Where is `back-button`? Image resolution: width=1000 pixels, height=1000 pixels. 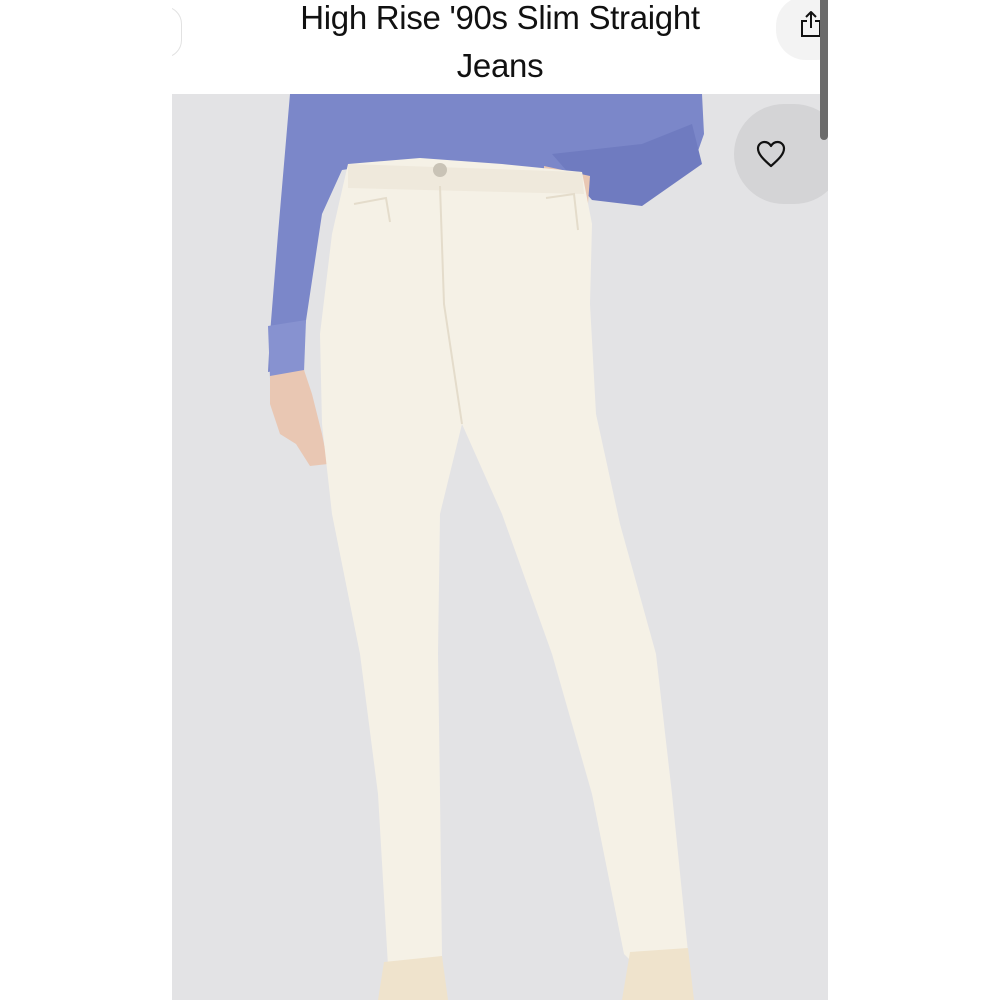
back-button is located at coordinates (177, 32).